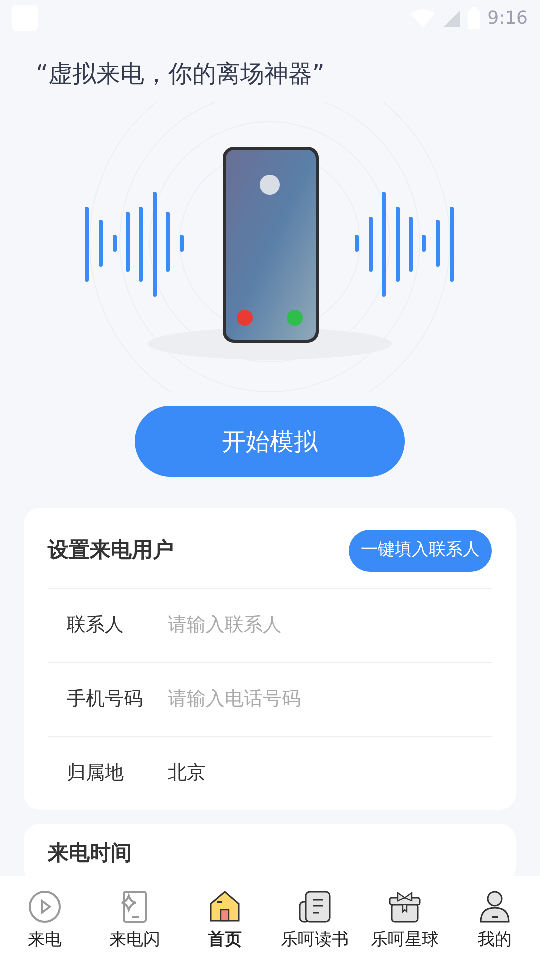 The width and height of the screenshot is (540, 960). What do you see at coordinates (318, 699) in the screenshot?
I see `input-field: 请输入电话号码` at bounding box center [318, 699].